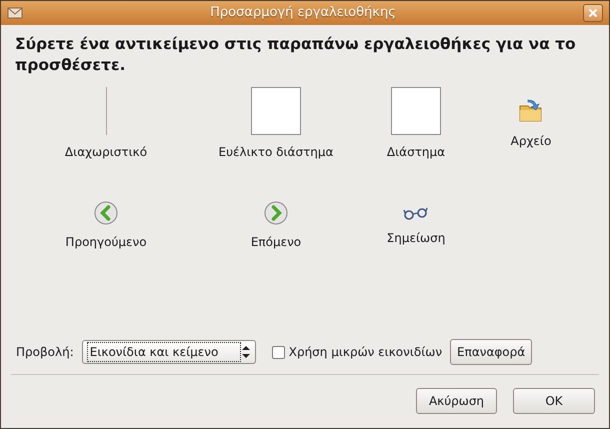  What do you see at coordinates (276, 242) in the screenshot?
I see `item-label: Επόμενο` at bounding box center [276, 242].